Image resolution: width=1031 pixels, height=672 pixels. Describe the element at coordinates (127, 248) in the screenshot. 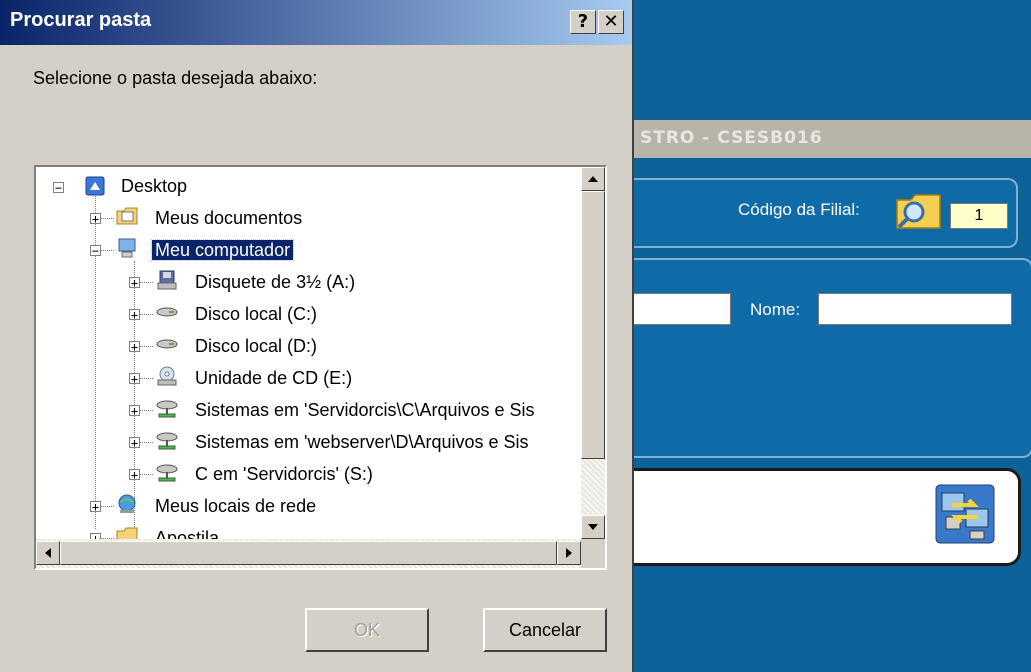

I see `computer-icon` at that location.